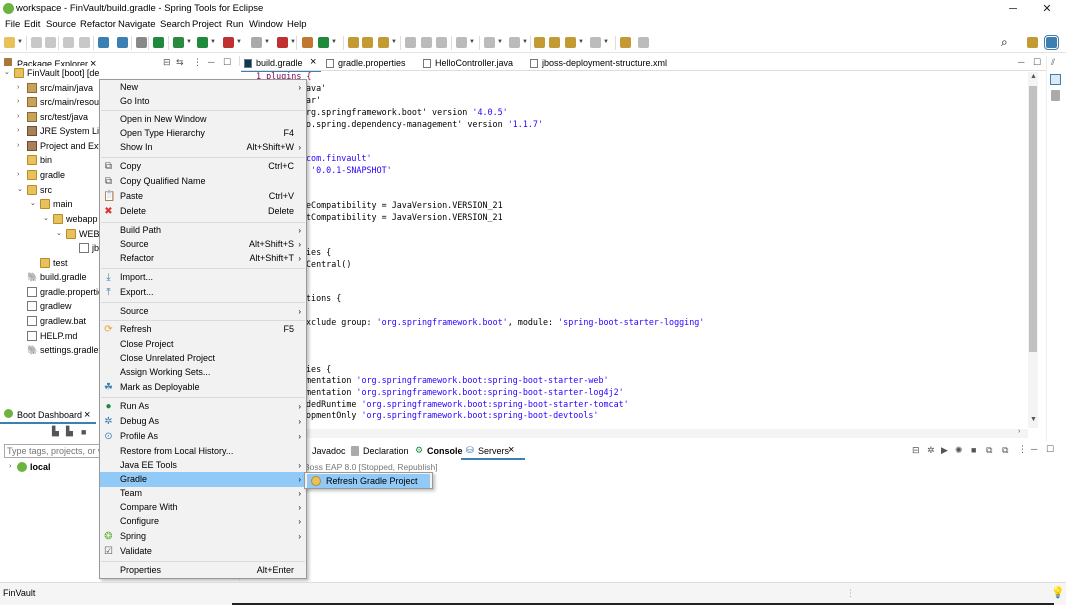 The width and height of the screenshot is (1066, 605). What do you see at coordinates (55, 431) in the screenshot?
I see `start-icon: ▙` at bounding box center [55, 431].